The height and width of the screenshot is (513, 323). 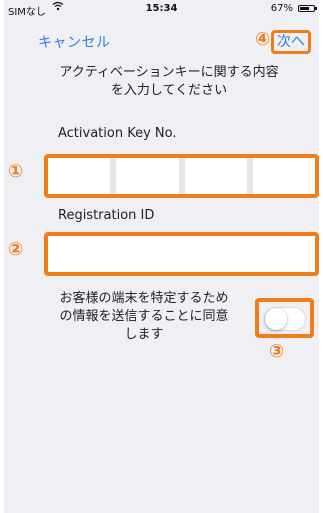 I want to click on instruction-text: アクティベーションキーに関する内容 を入力してください, so click(x=169, y=82).